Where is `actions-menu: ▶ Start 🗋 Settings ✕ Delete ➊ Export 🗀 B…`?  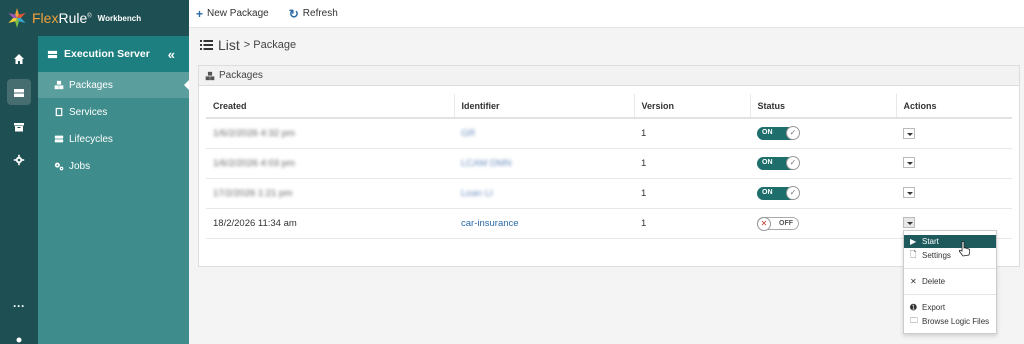
actions-menu: ▶ Start 🗋 Settings ✕ Delete ➊ Export 🗀 B… is located at coordinates (950, 282).